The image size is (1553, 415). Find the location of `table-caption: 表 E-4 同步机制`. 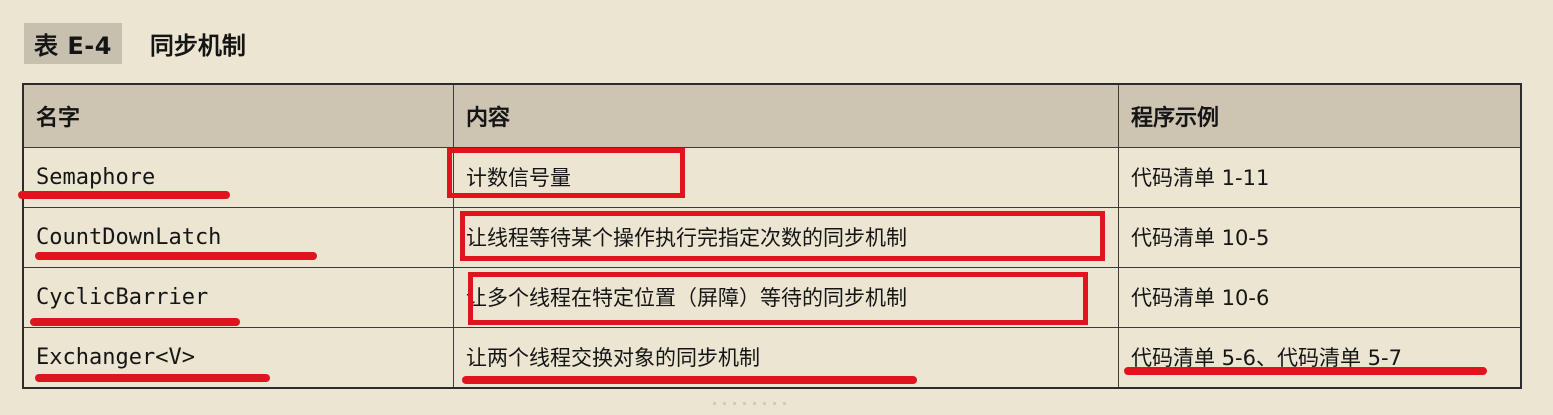

table-caption: 表 E-4 同步机制 is located at coordinates (135, 43).